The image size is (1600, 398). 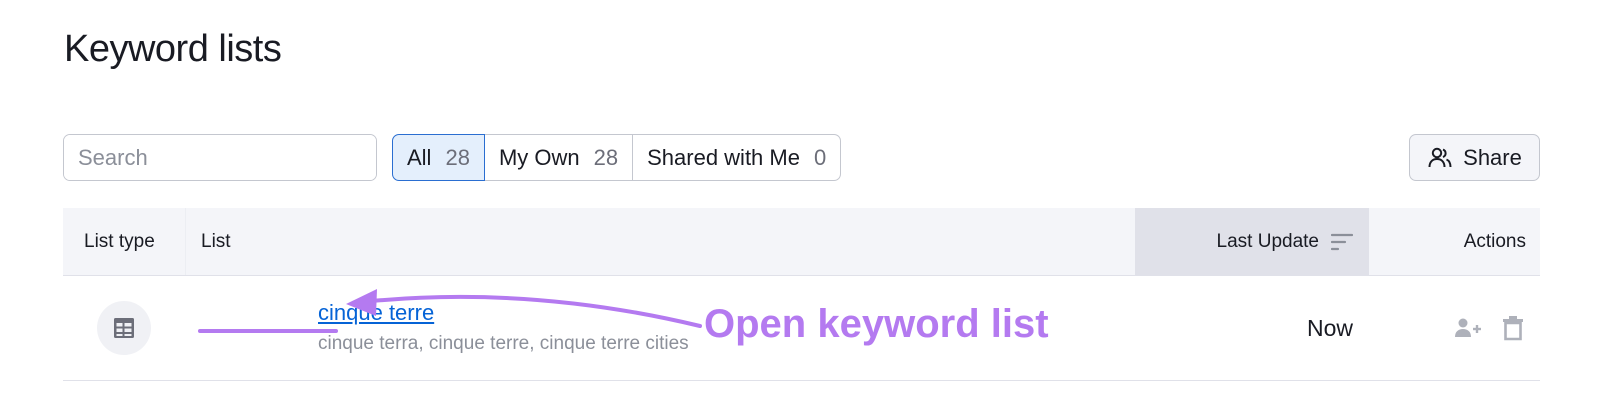 I want to click on column-header-last-update: Last Update, so click(x=1252, y=241).